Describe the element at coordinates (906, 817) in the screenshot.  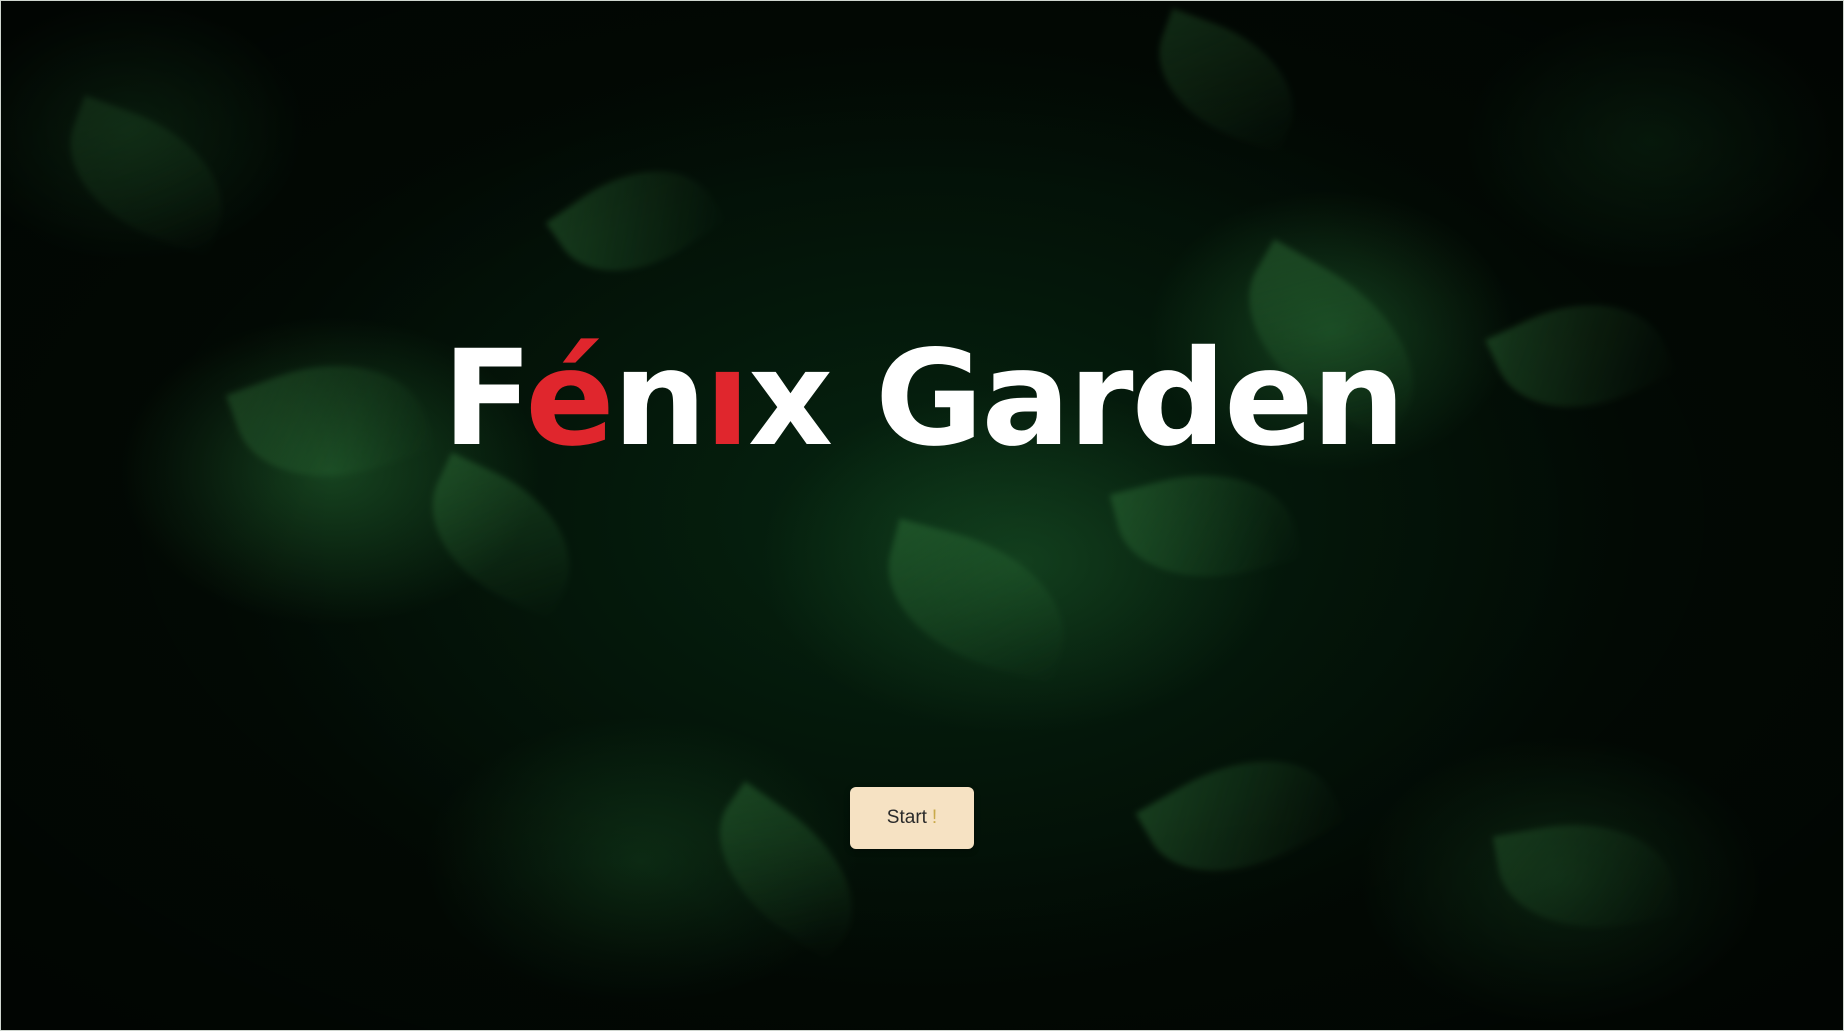
I see `start-button-label: Start` at that location.